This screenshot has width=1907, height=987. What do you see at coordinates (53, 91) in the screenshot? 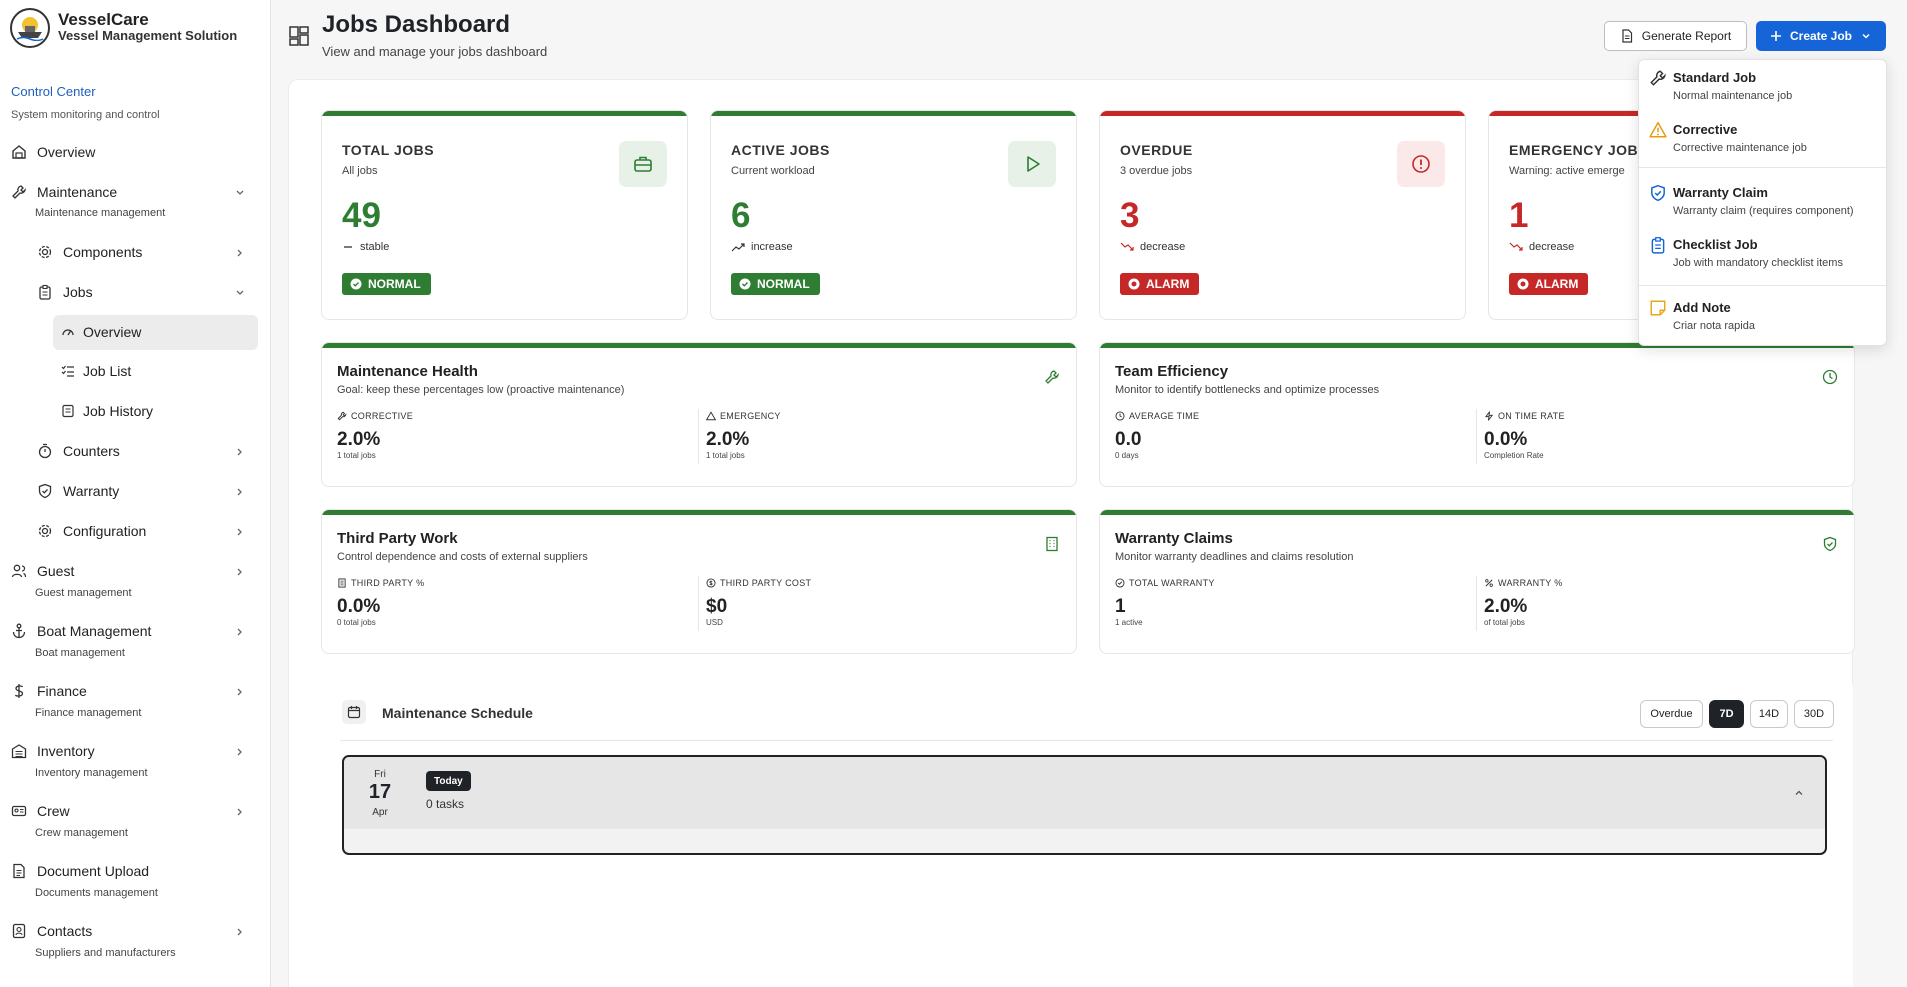
I see `control-center-title: Control Center` at bounding box center [53, 91].